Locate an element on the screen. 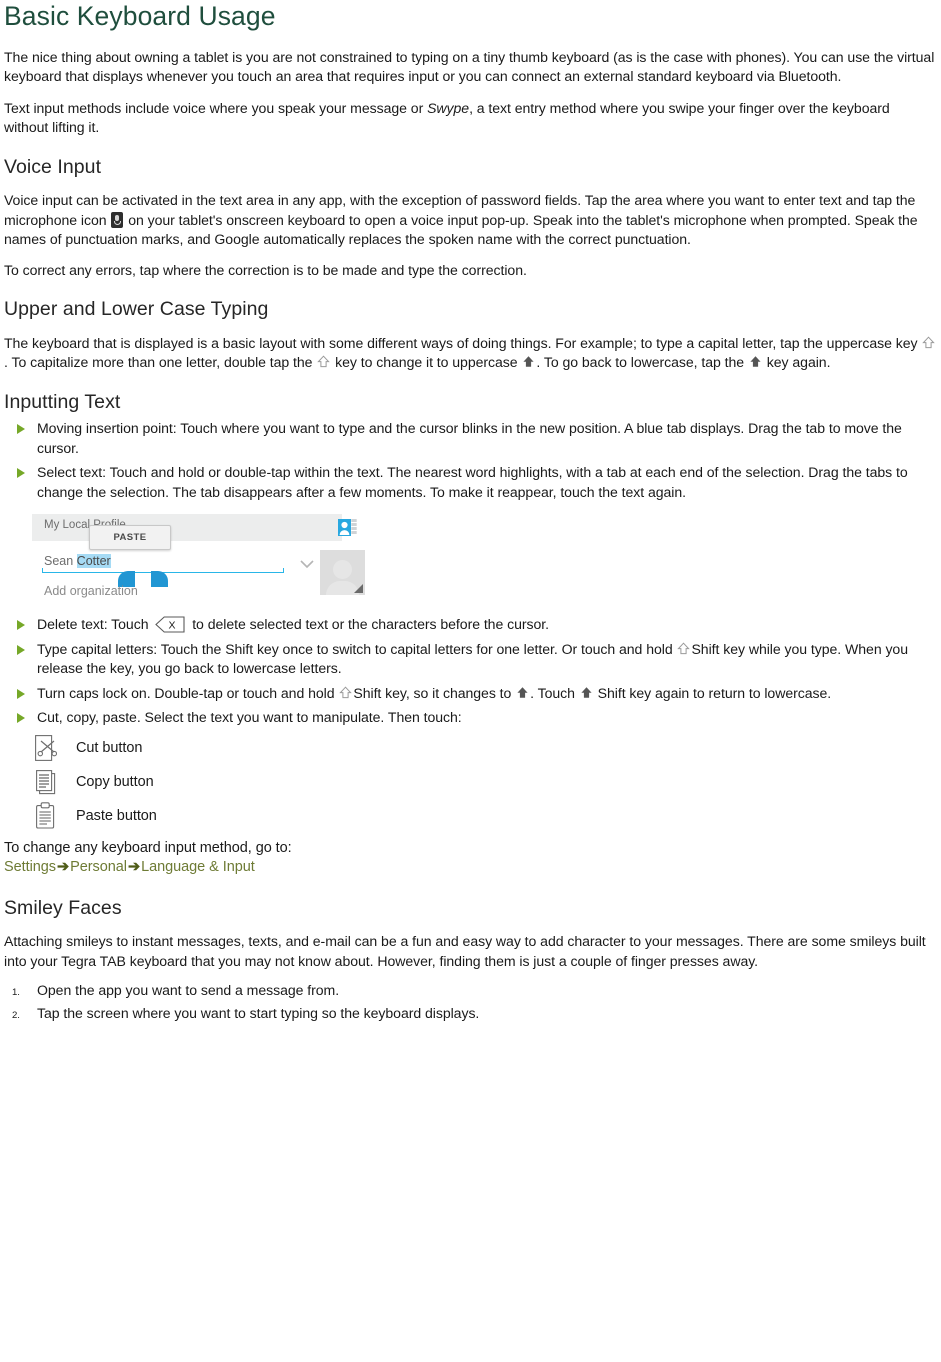  paste-button-row: Paste button is located at coordinates (470, 816).